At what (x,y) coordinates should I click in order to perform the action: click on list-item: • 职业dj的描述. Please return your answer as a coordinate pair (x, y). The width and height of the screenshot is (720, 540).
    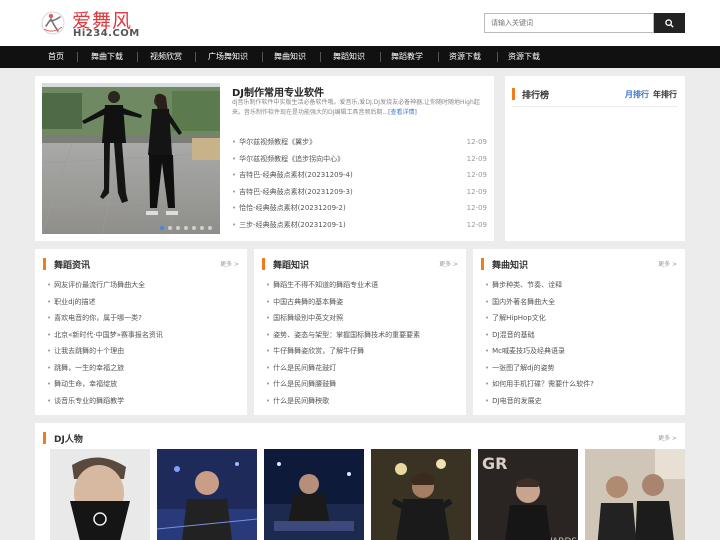
    Looking at the image, I should click on (142, 302).